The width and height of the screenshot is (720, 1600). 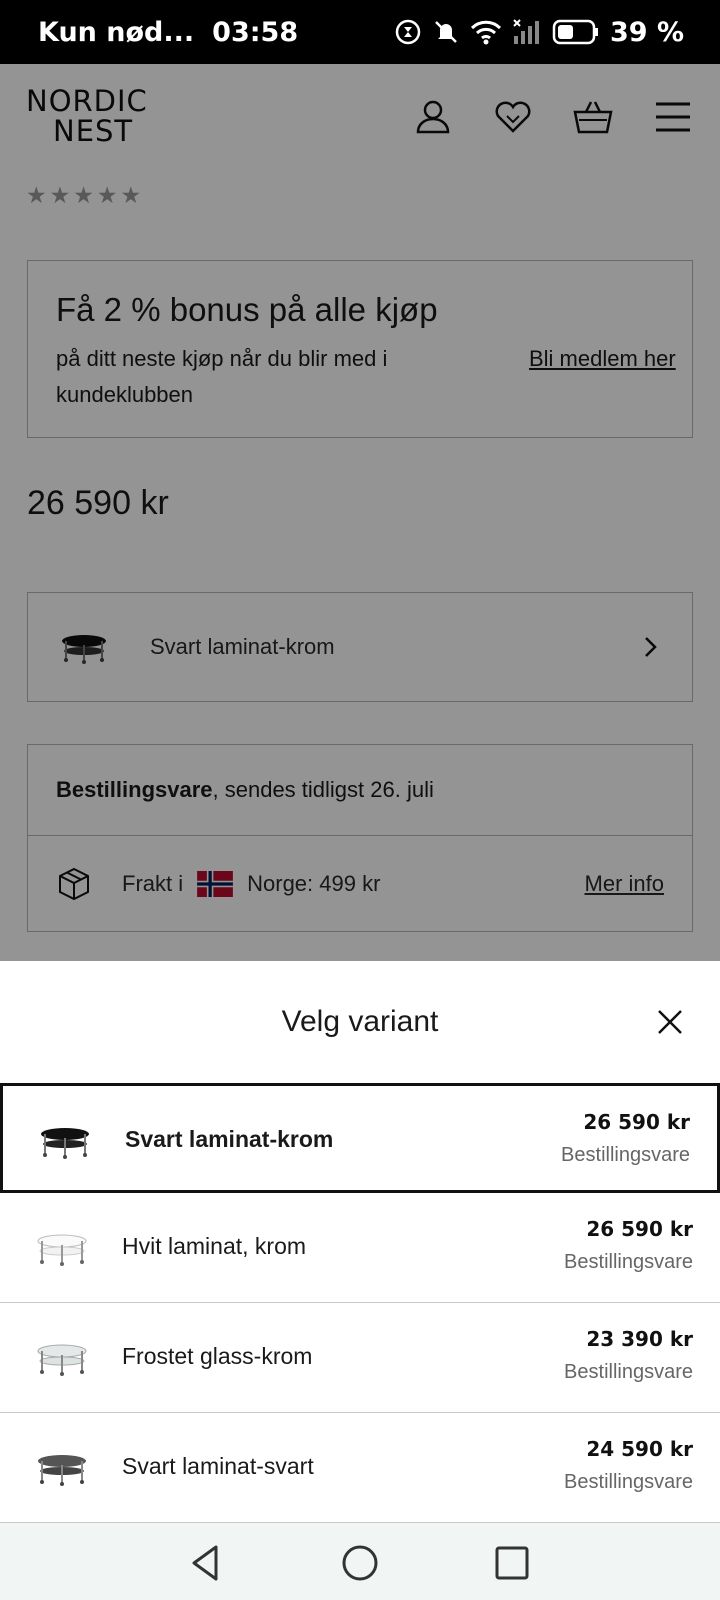 What do you see at coordinates (639, 1449) in the screenshot?
I see `variant-price: 24 590 kr` at bounding box center [639, 1449].